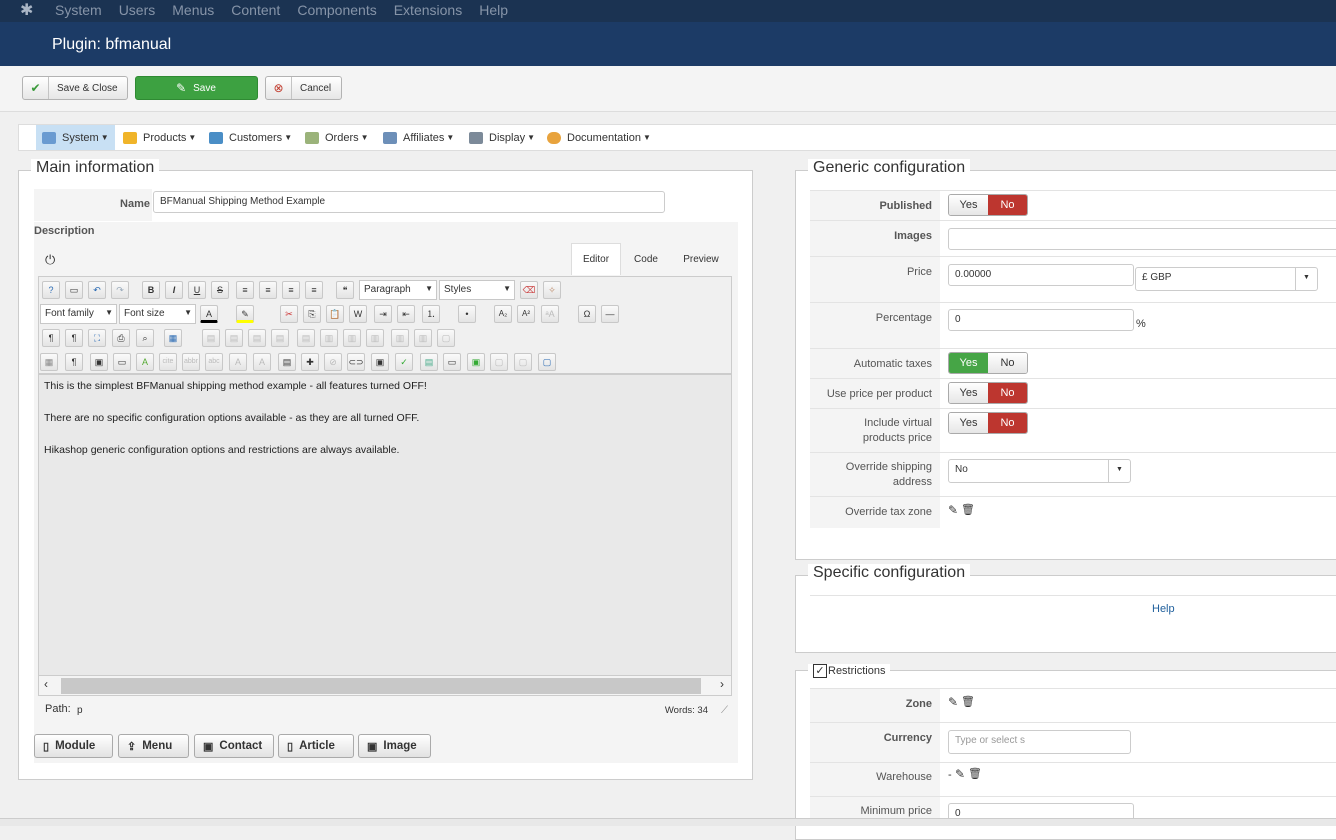 The width and height of the screenshot is (1336, 840). Describe the element at coordinates (587, 314) in the screenshot. I see `special-char-icon: Ω` at that location.